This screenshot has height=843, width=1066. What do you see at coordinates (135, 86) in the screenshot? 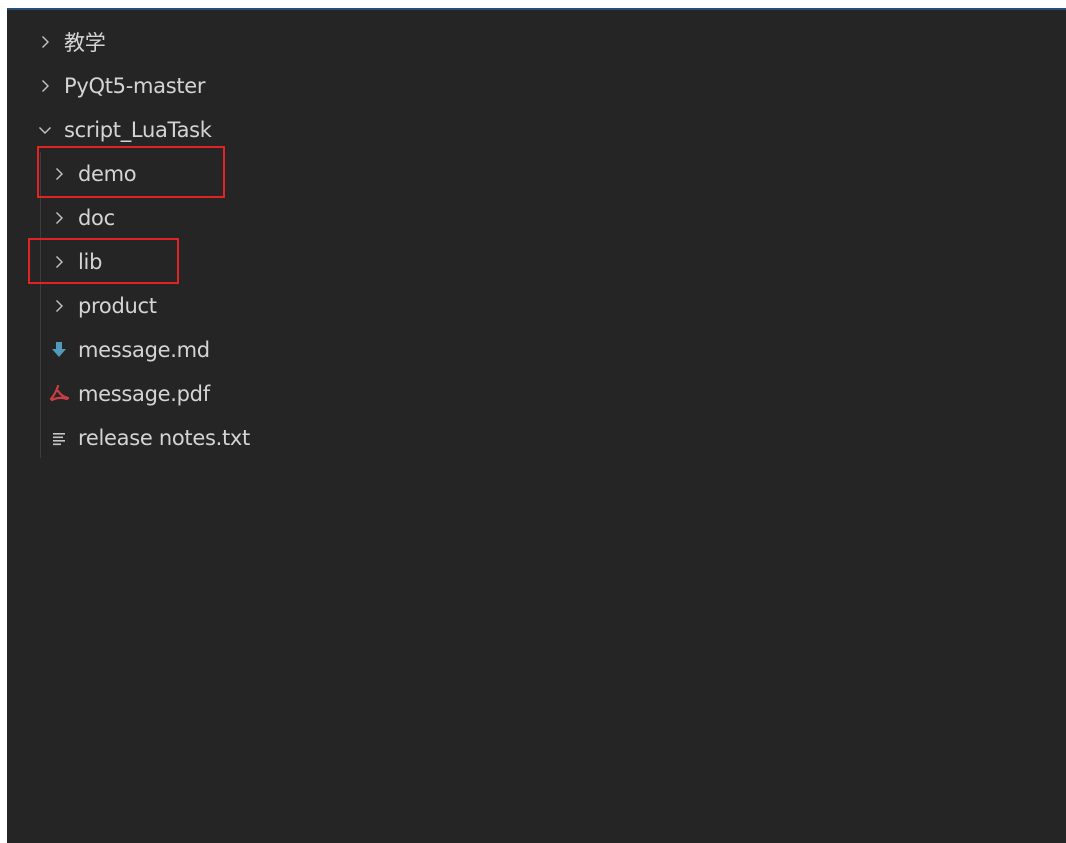
I see `tree-item-label: PyQt5-master` at bounding box center [135, 86].